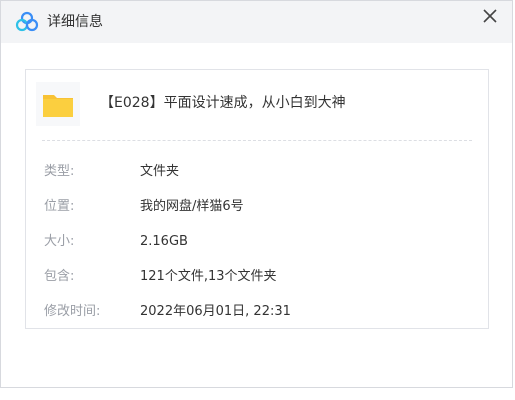 This screenshot has height=400, width=515. What do you see at coordinates (257, 140) in the screenshot?
I see `divider` at bounding box center [257, 140].